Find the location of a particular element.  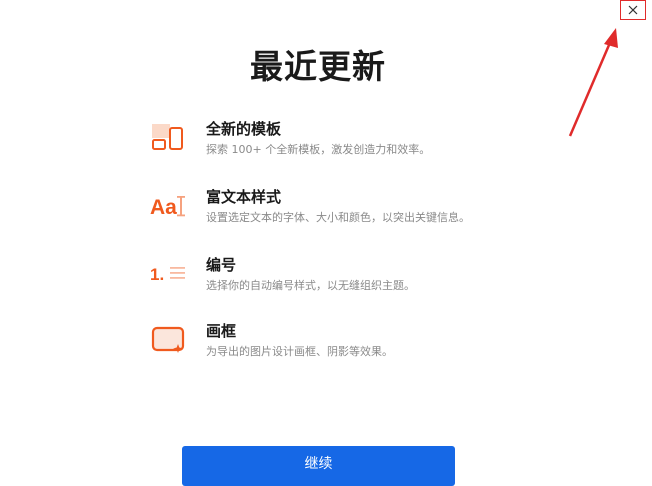

feature-description: 设置选定文本的字体、大小和颜色，以突出关键信息。 is located at coordinates (338, 217).